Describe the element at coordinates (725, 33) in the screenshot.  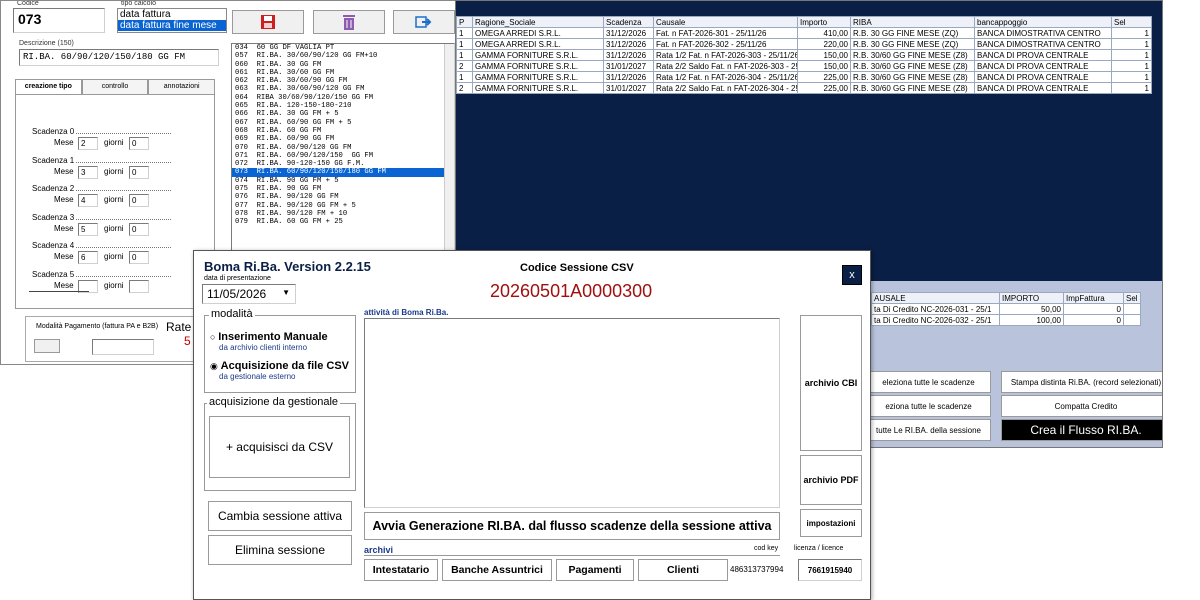
I see `table-cell: Fat. n FAT-2026-301 - 25/11/26` at that location.